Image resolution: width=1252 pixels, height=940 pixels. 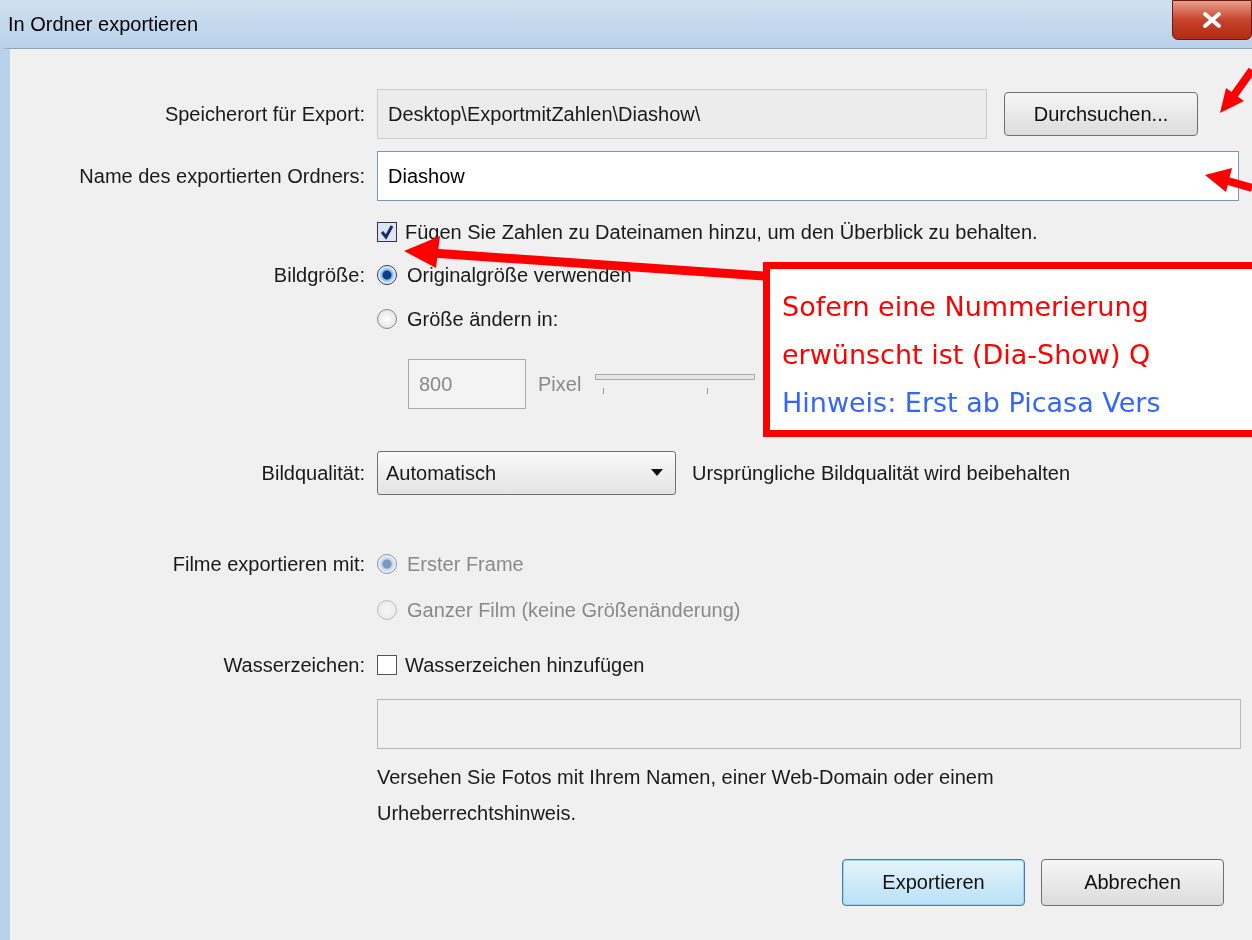 I want to click on watermark-checkbox, so click(x=387, y=665).